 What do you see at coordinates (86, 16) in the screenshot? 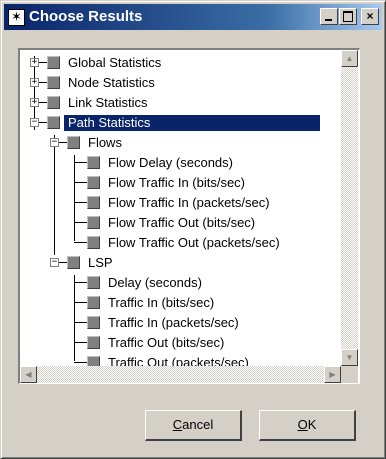
I see `window-title: Choose Results` at bounding box center [86, 16].